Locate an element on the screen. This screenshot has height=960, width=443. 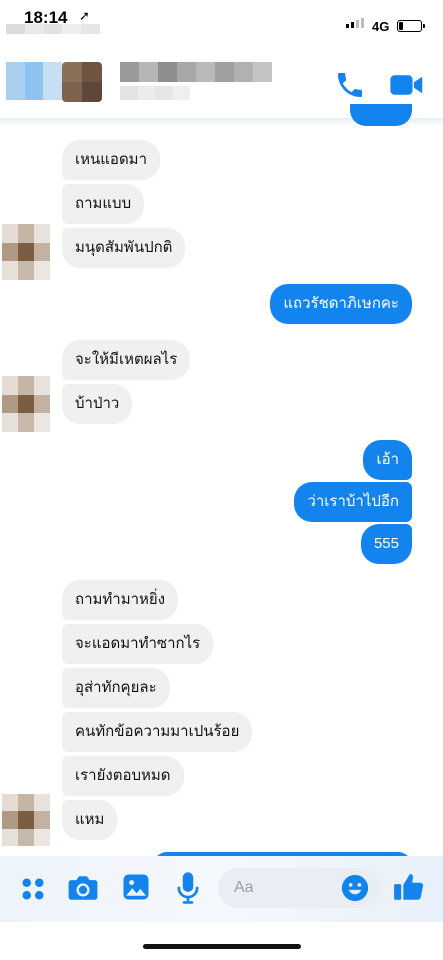
camera-button is located at coordinates (83, 890).